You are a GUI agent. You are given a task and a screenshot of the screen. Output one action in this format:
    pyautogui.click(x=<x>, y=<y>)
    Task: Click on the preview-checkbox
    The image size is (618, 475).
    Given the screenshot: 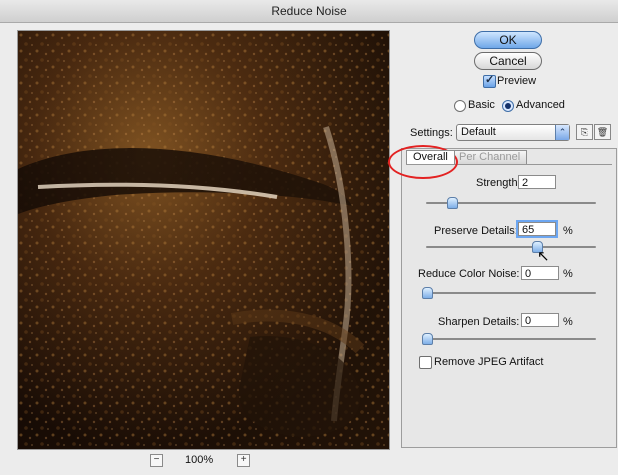 What is the action you would take?
    pyautogui.click(x=489, y=80)
    